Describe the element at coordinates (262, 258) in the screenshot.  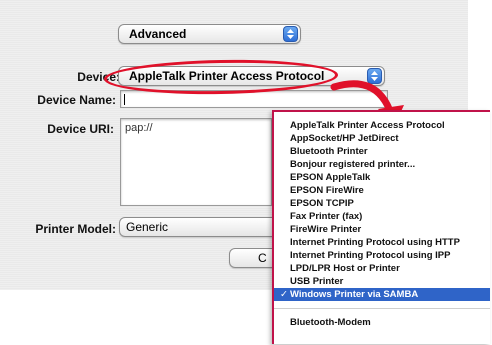
I see `partial-button-label: C` at that location.